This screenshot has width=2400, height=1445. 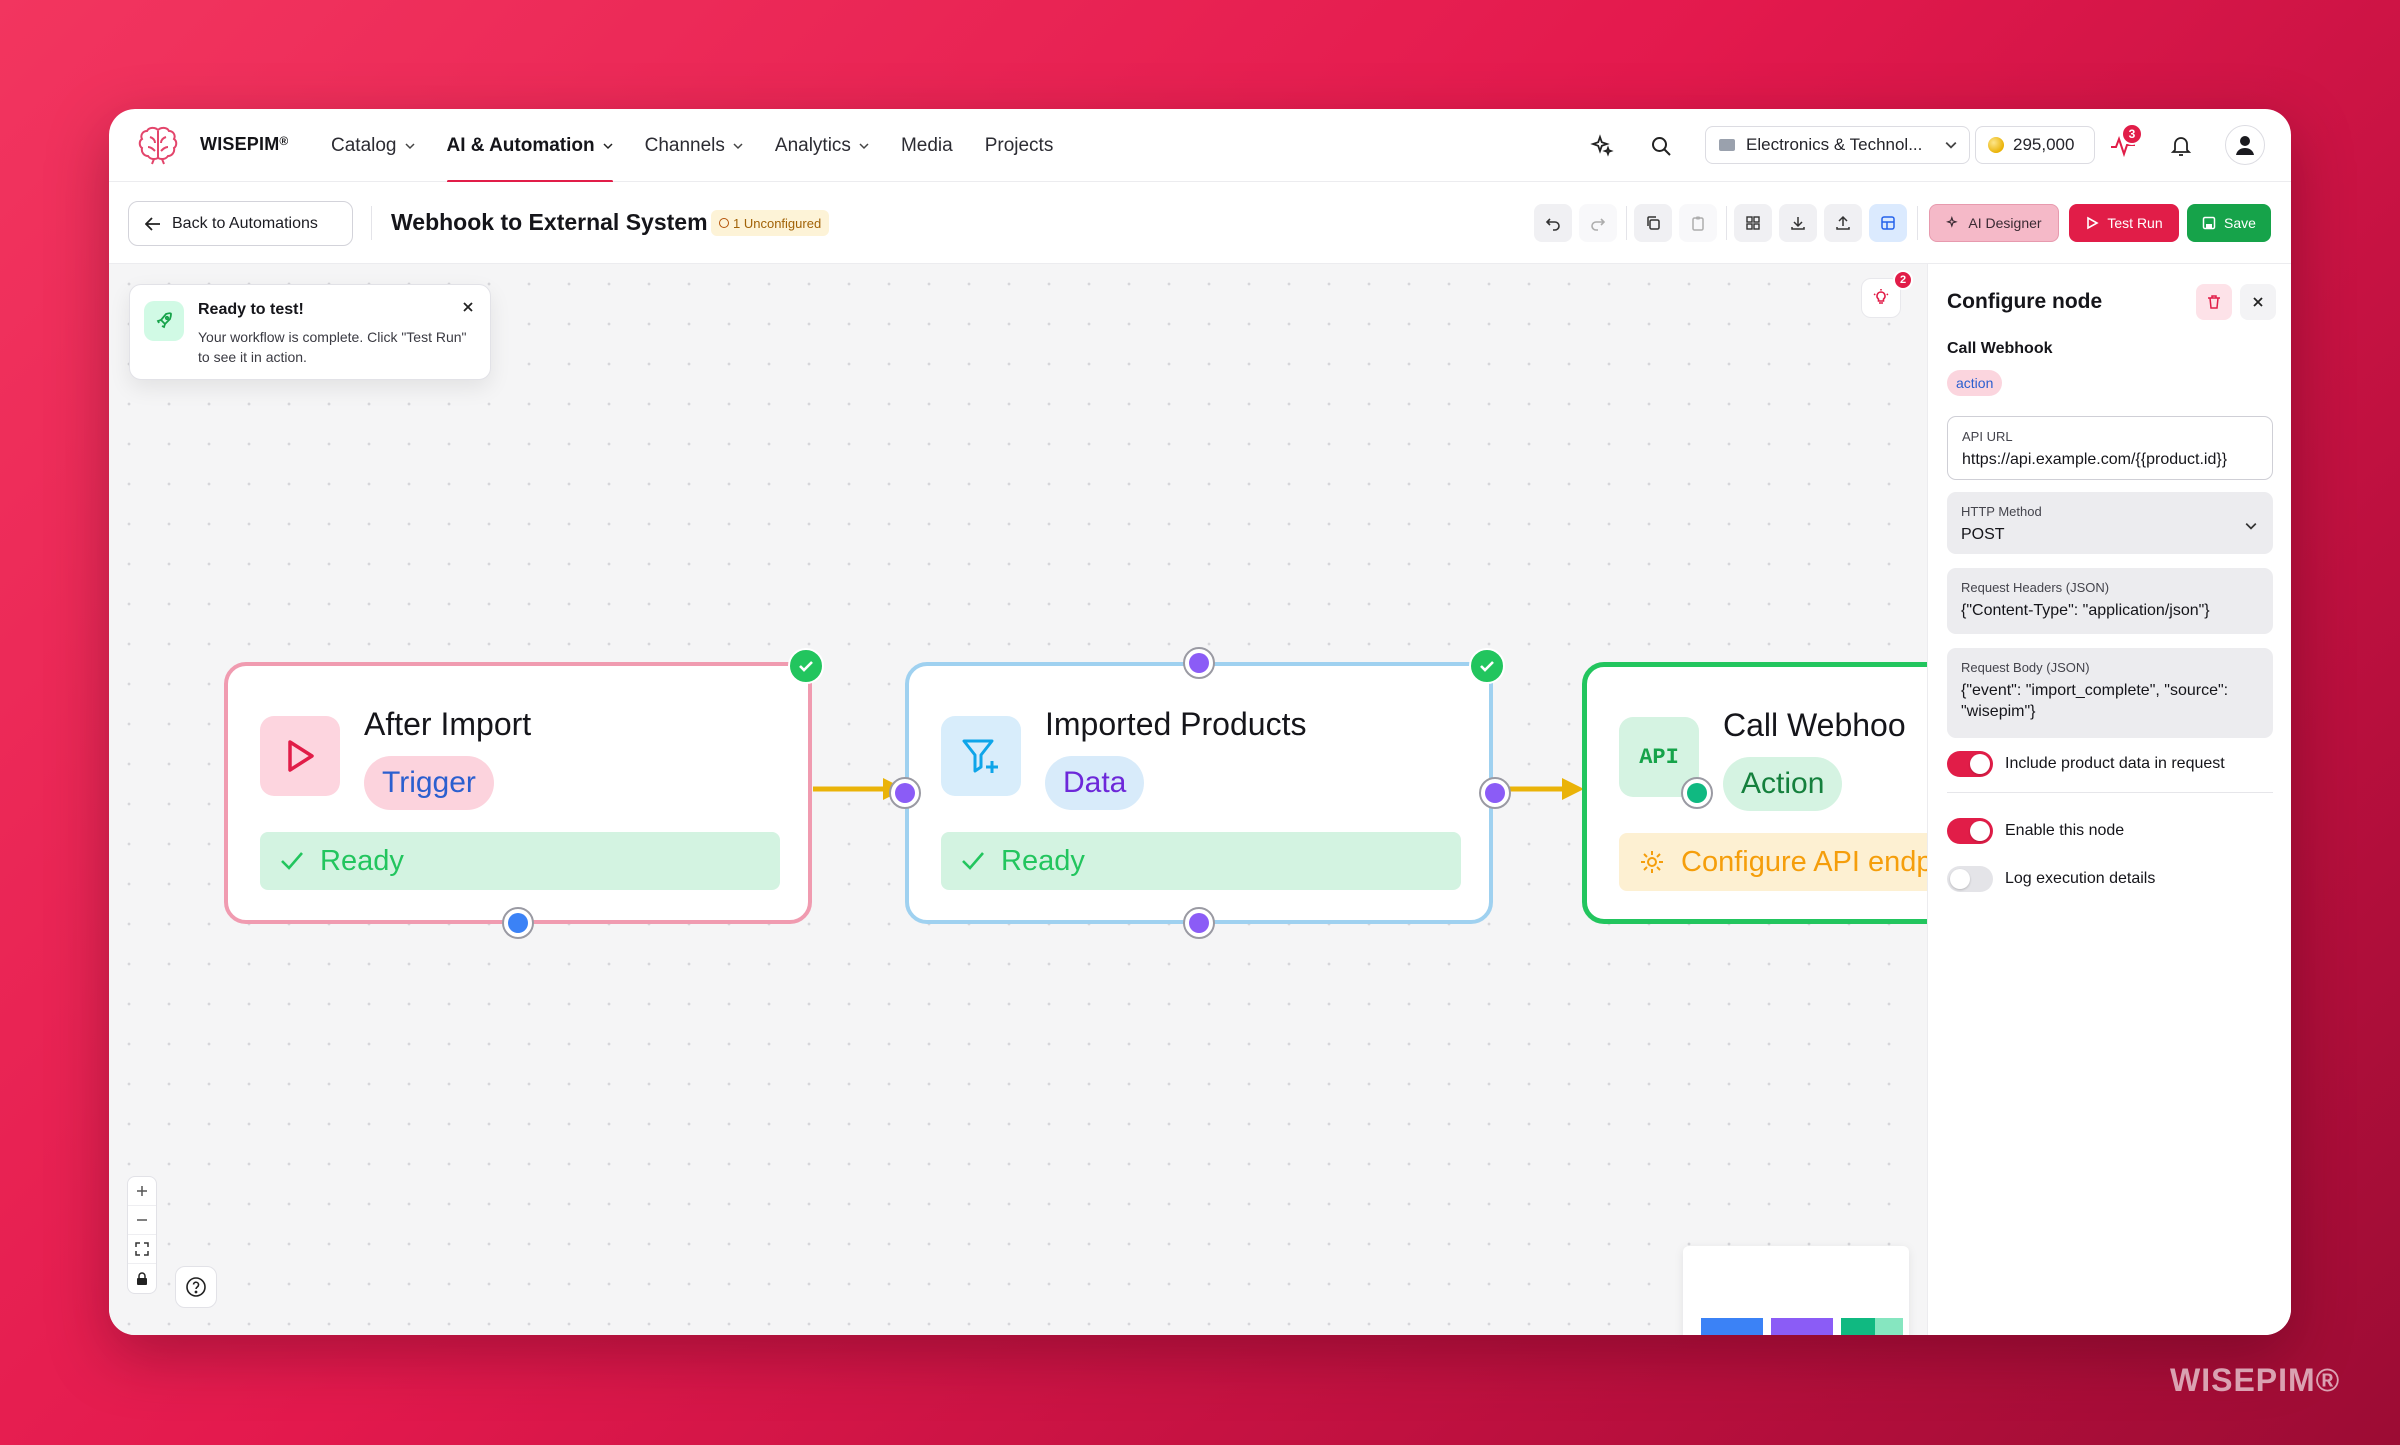 What do you see at coordinates (2086, 764) in the screenshot?
I see `toggle-include-product-data: Include product data in request` at bounding box center [2086, 764].